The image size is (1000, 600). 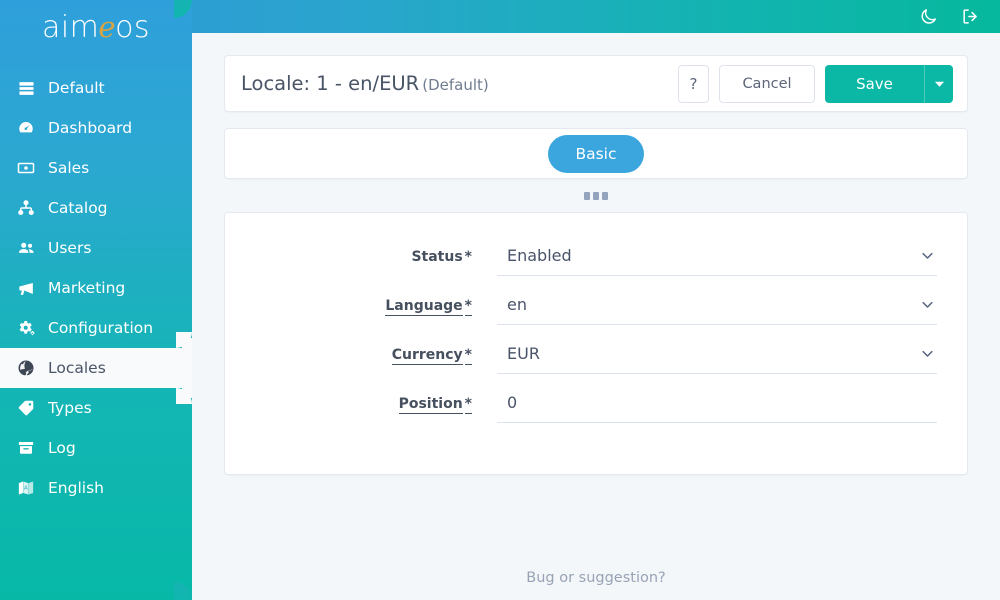 I want to click on sidebar-item-sales: Sales, so click(x=96, y=168).